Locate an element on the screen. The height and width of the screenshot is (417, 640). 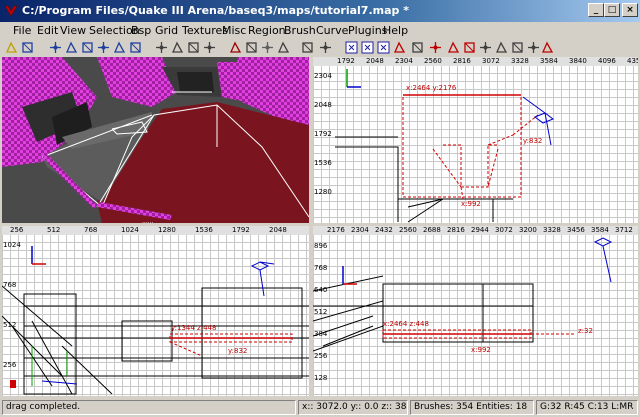
menu-edit: Edit is located at coordinates (47, 30).